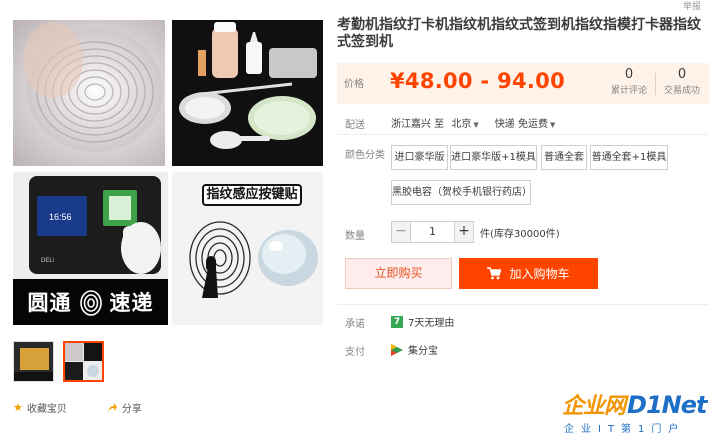 The height and width of the screenshot is (436, 720). What do you see at coordinates (354, 84) in the screenshot?
I see `price-label: 价格` at bounding box center [354, 84].